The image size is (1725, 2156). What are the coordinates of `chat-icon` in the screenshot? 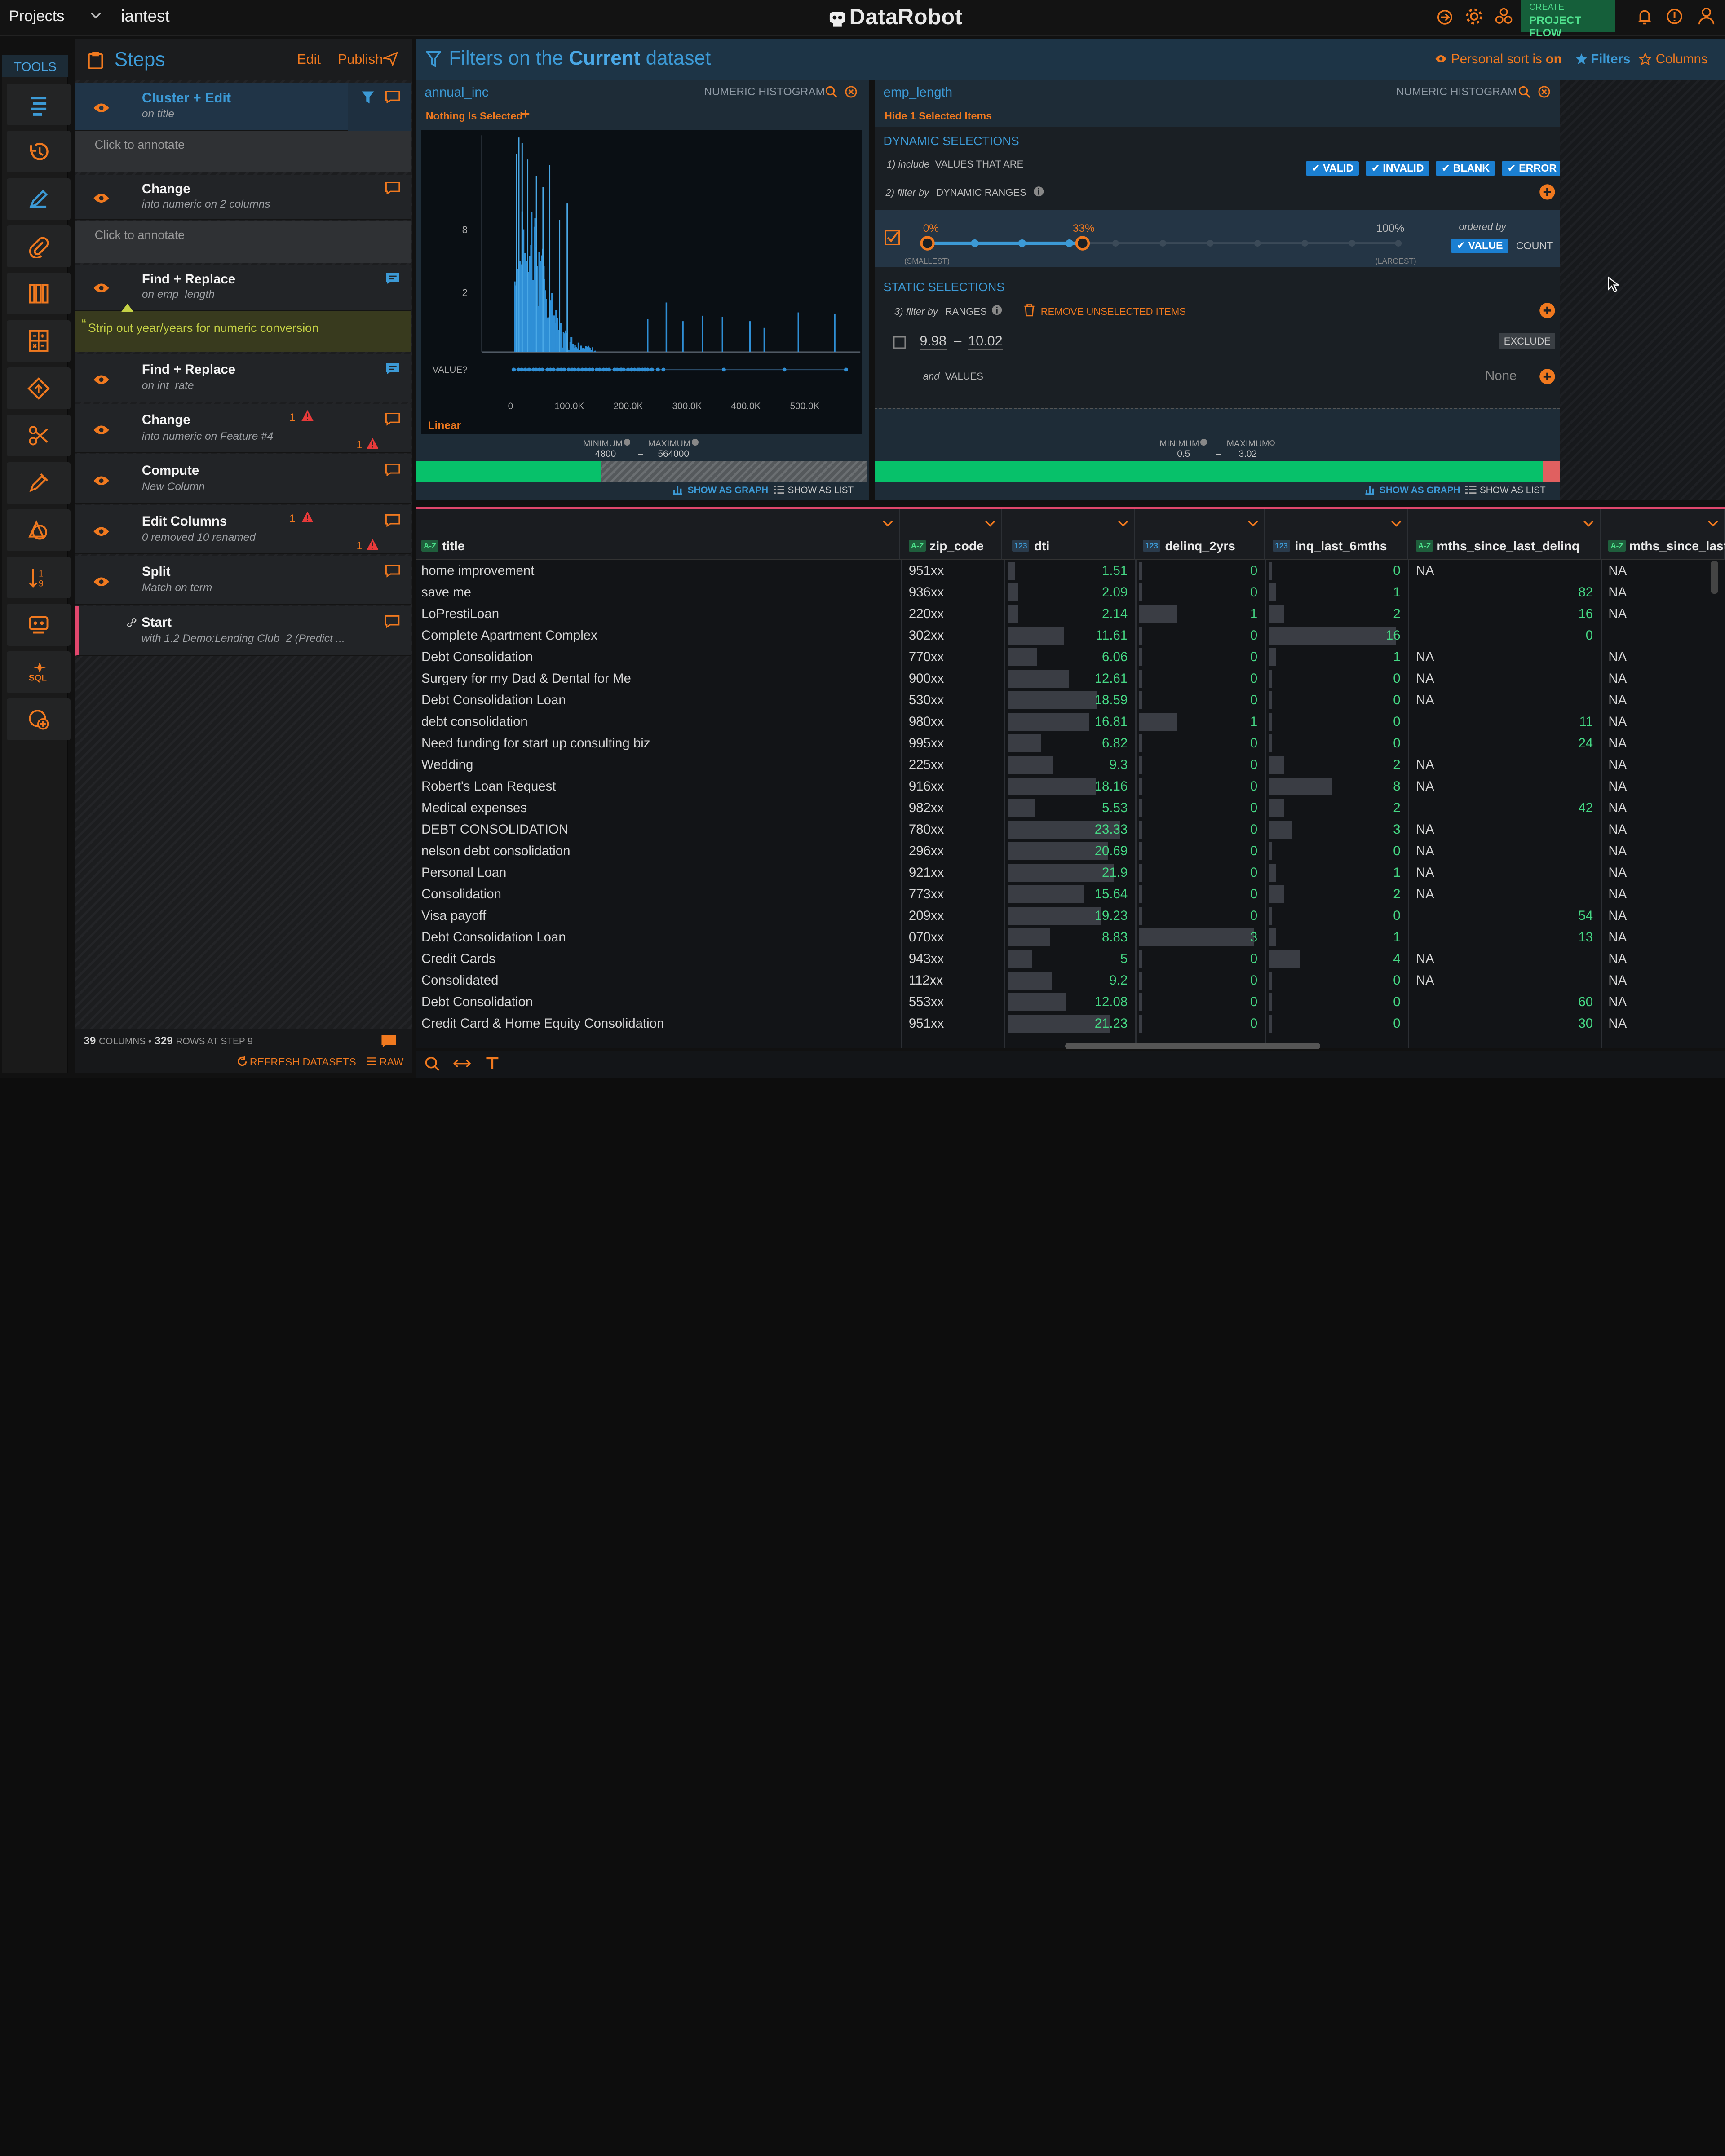 It's located at (389, 1041).